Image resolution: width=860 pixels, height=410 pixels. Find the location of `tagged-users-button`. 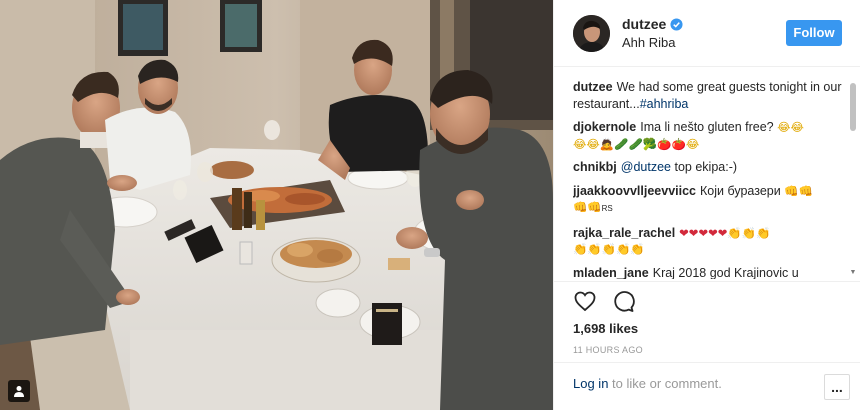

tagged-users-button is located at coordinates (19, 391).